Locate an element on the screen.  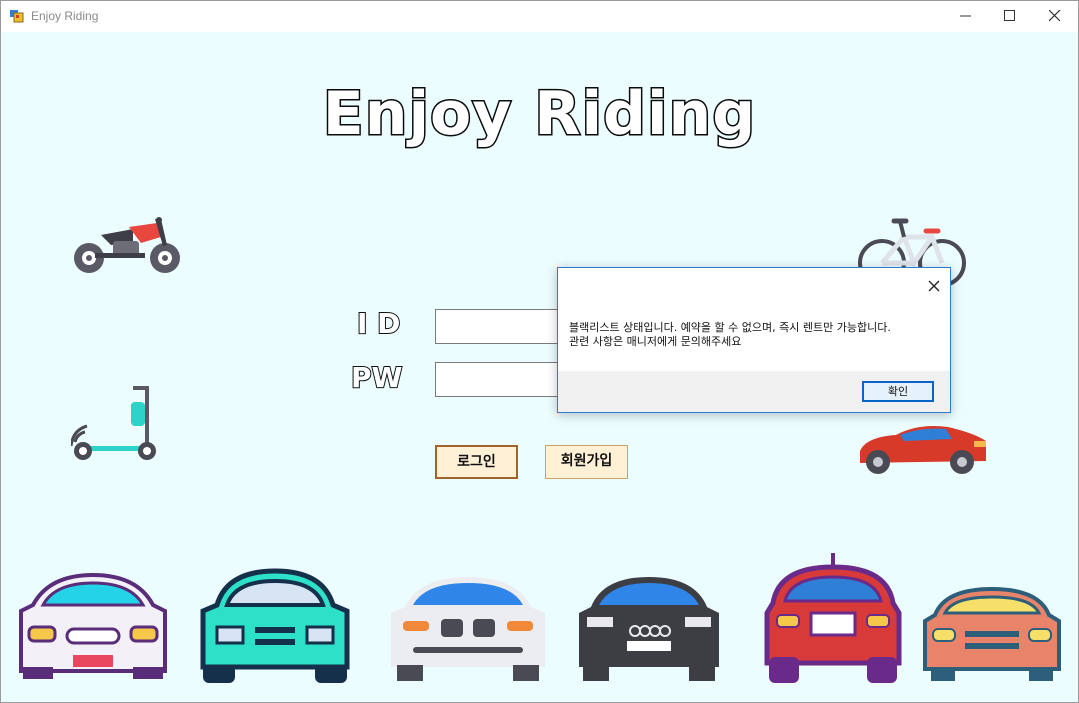
silver-car-icon is located at coordinates (468, 629).